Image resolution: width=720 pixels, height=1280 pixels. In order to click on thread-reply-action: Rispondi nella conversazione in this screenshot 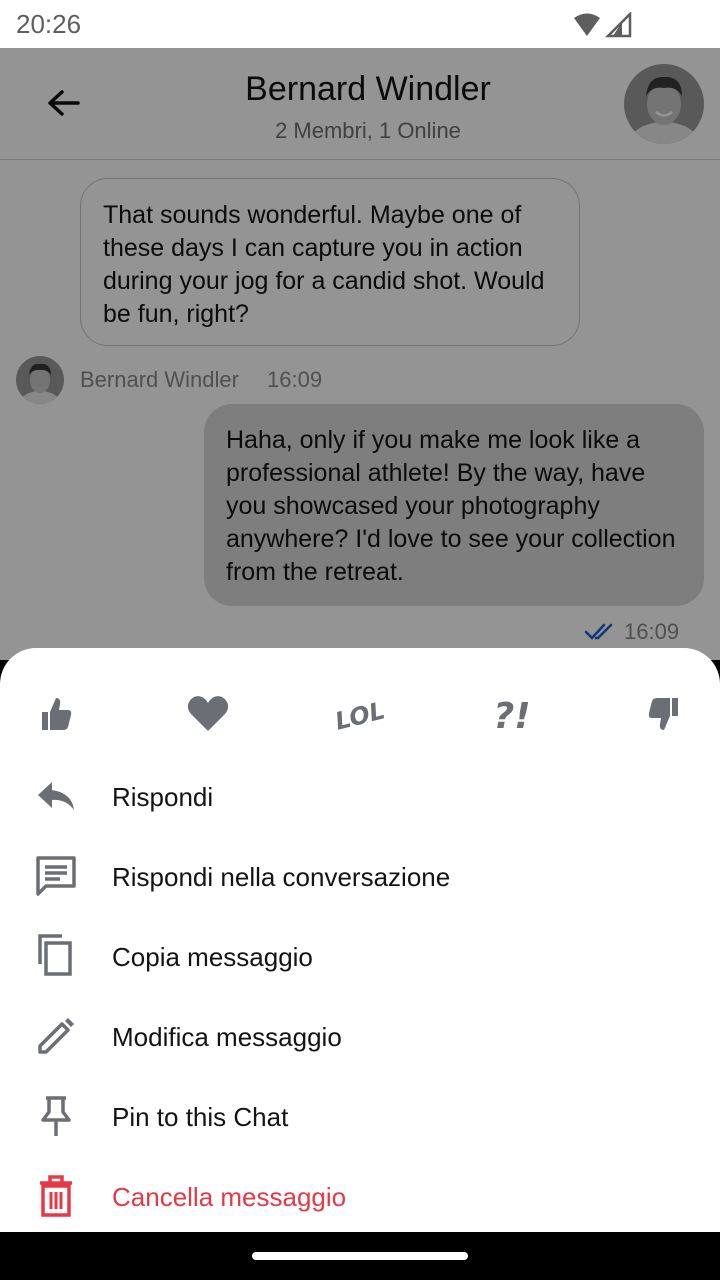, I will do `click(360, 874)`.